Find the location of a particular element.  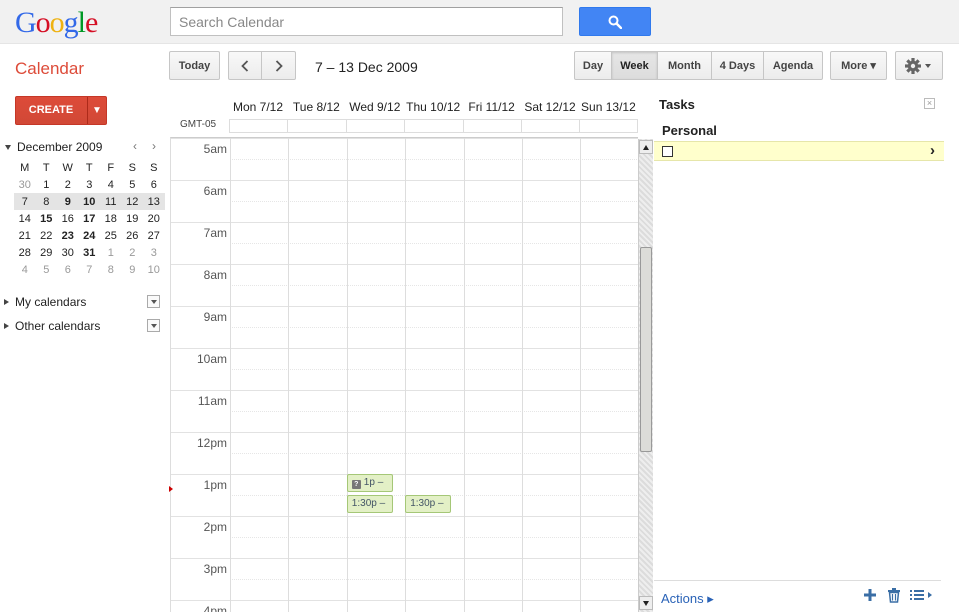

mini-next-month-icon: › is located at coordinates (154, 146).